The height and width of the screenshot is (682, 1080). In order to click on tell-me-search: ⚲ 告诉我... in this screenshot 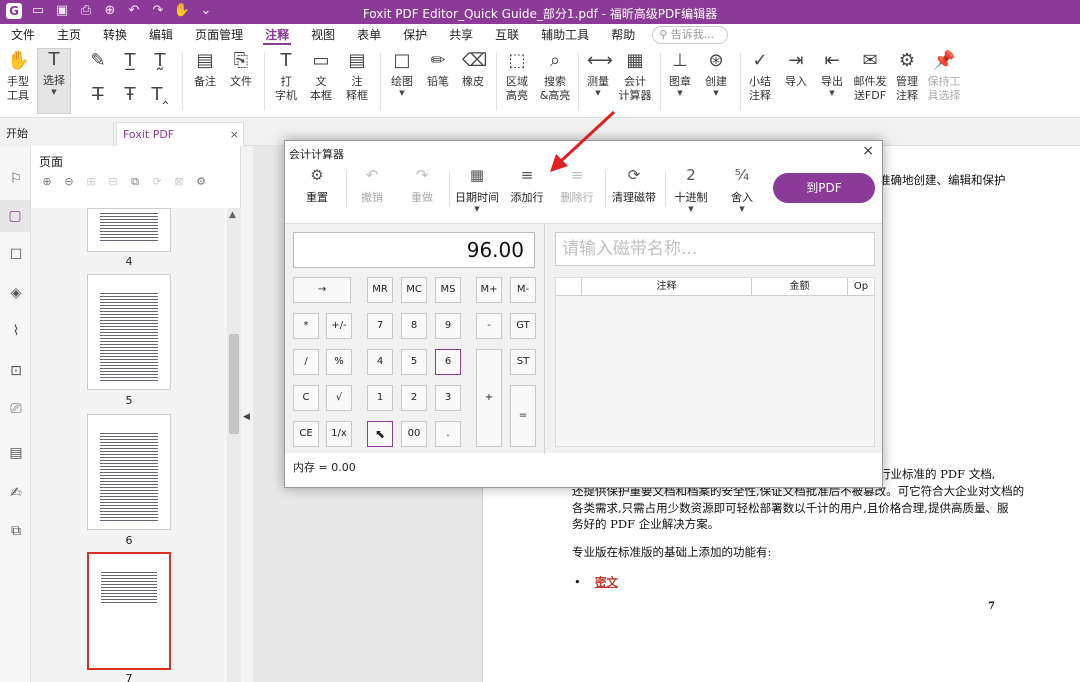, I will do `click(690, 35)`.